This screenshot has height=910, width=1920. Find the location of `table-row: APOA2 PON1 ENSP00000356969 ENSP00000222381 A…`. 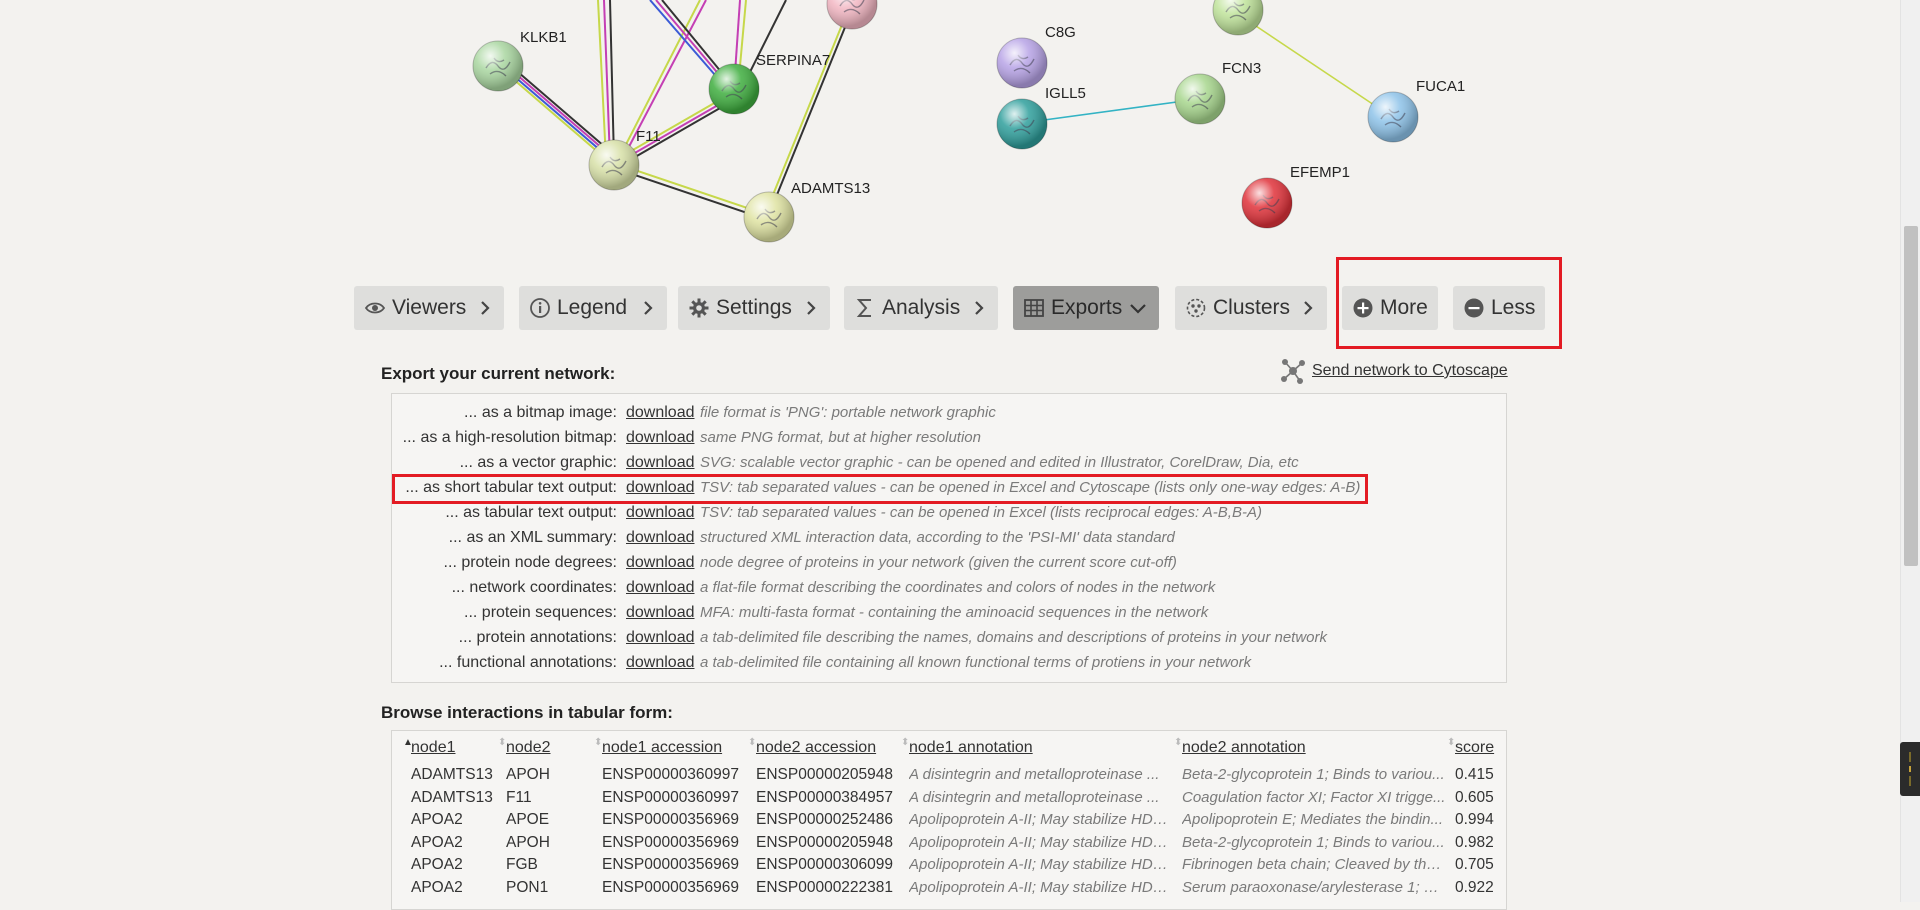

table-row: APOA2 PON1 ENSP00000356969 ENSP00000222381 A… is located at coordinates (949, 888).